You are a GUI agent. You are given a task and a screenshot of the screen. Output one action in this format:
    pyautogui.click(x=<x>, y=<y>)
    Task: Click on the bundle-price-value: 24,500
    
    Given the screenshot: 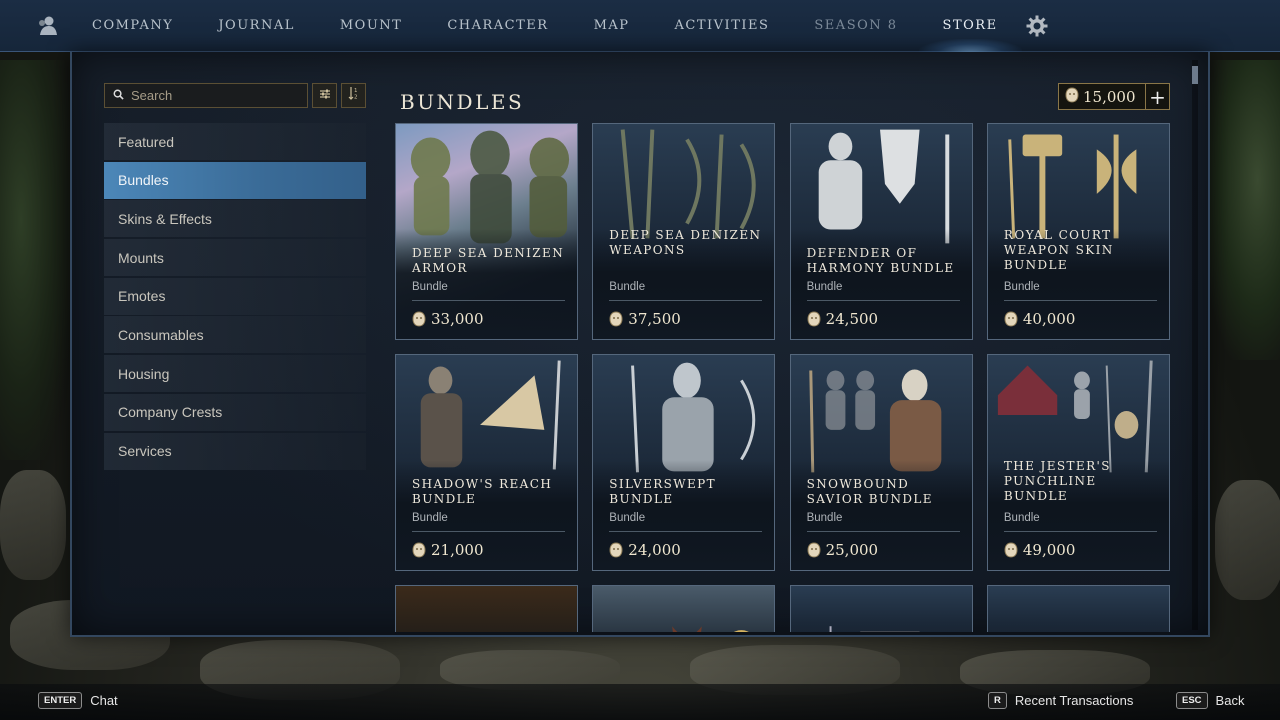 What is the action you would take?
    pyautogui.click(x=852, y=319)
    